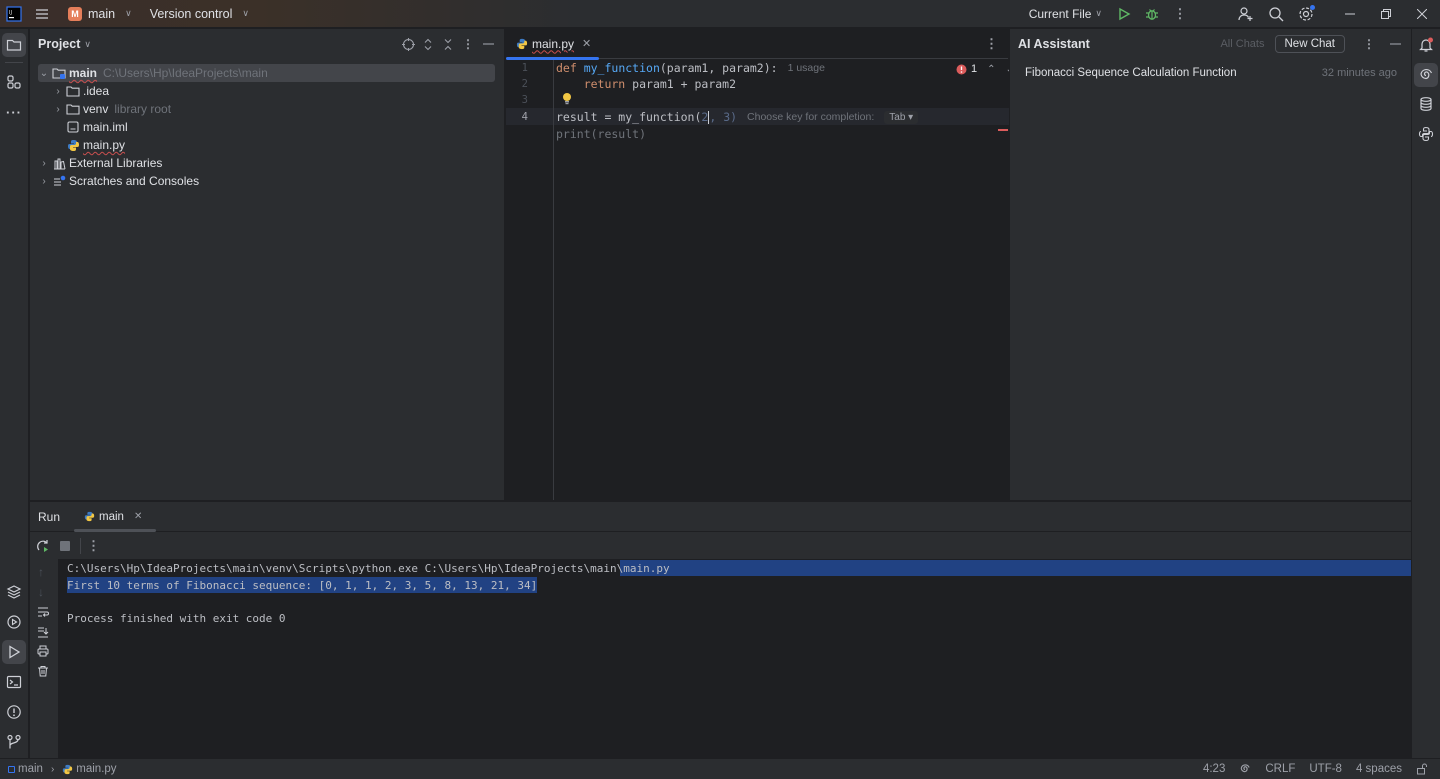 This screenshot has width=1440, height=779. I want to click on code-line-2: return param1 + param2, so click(646, 84).